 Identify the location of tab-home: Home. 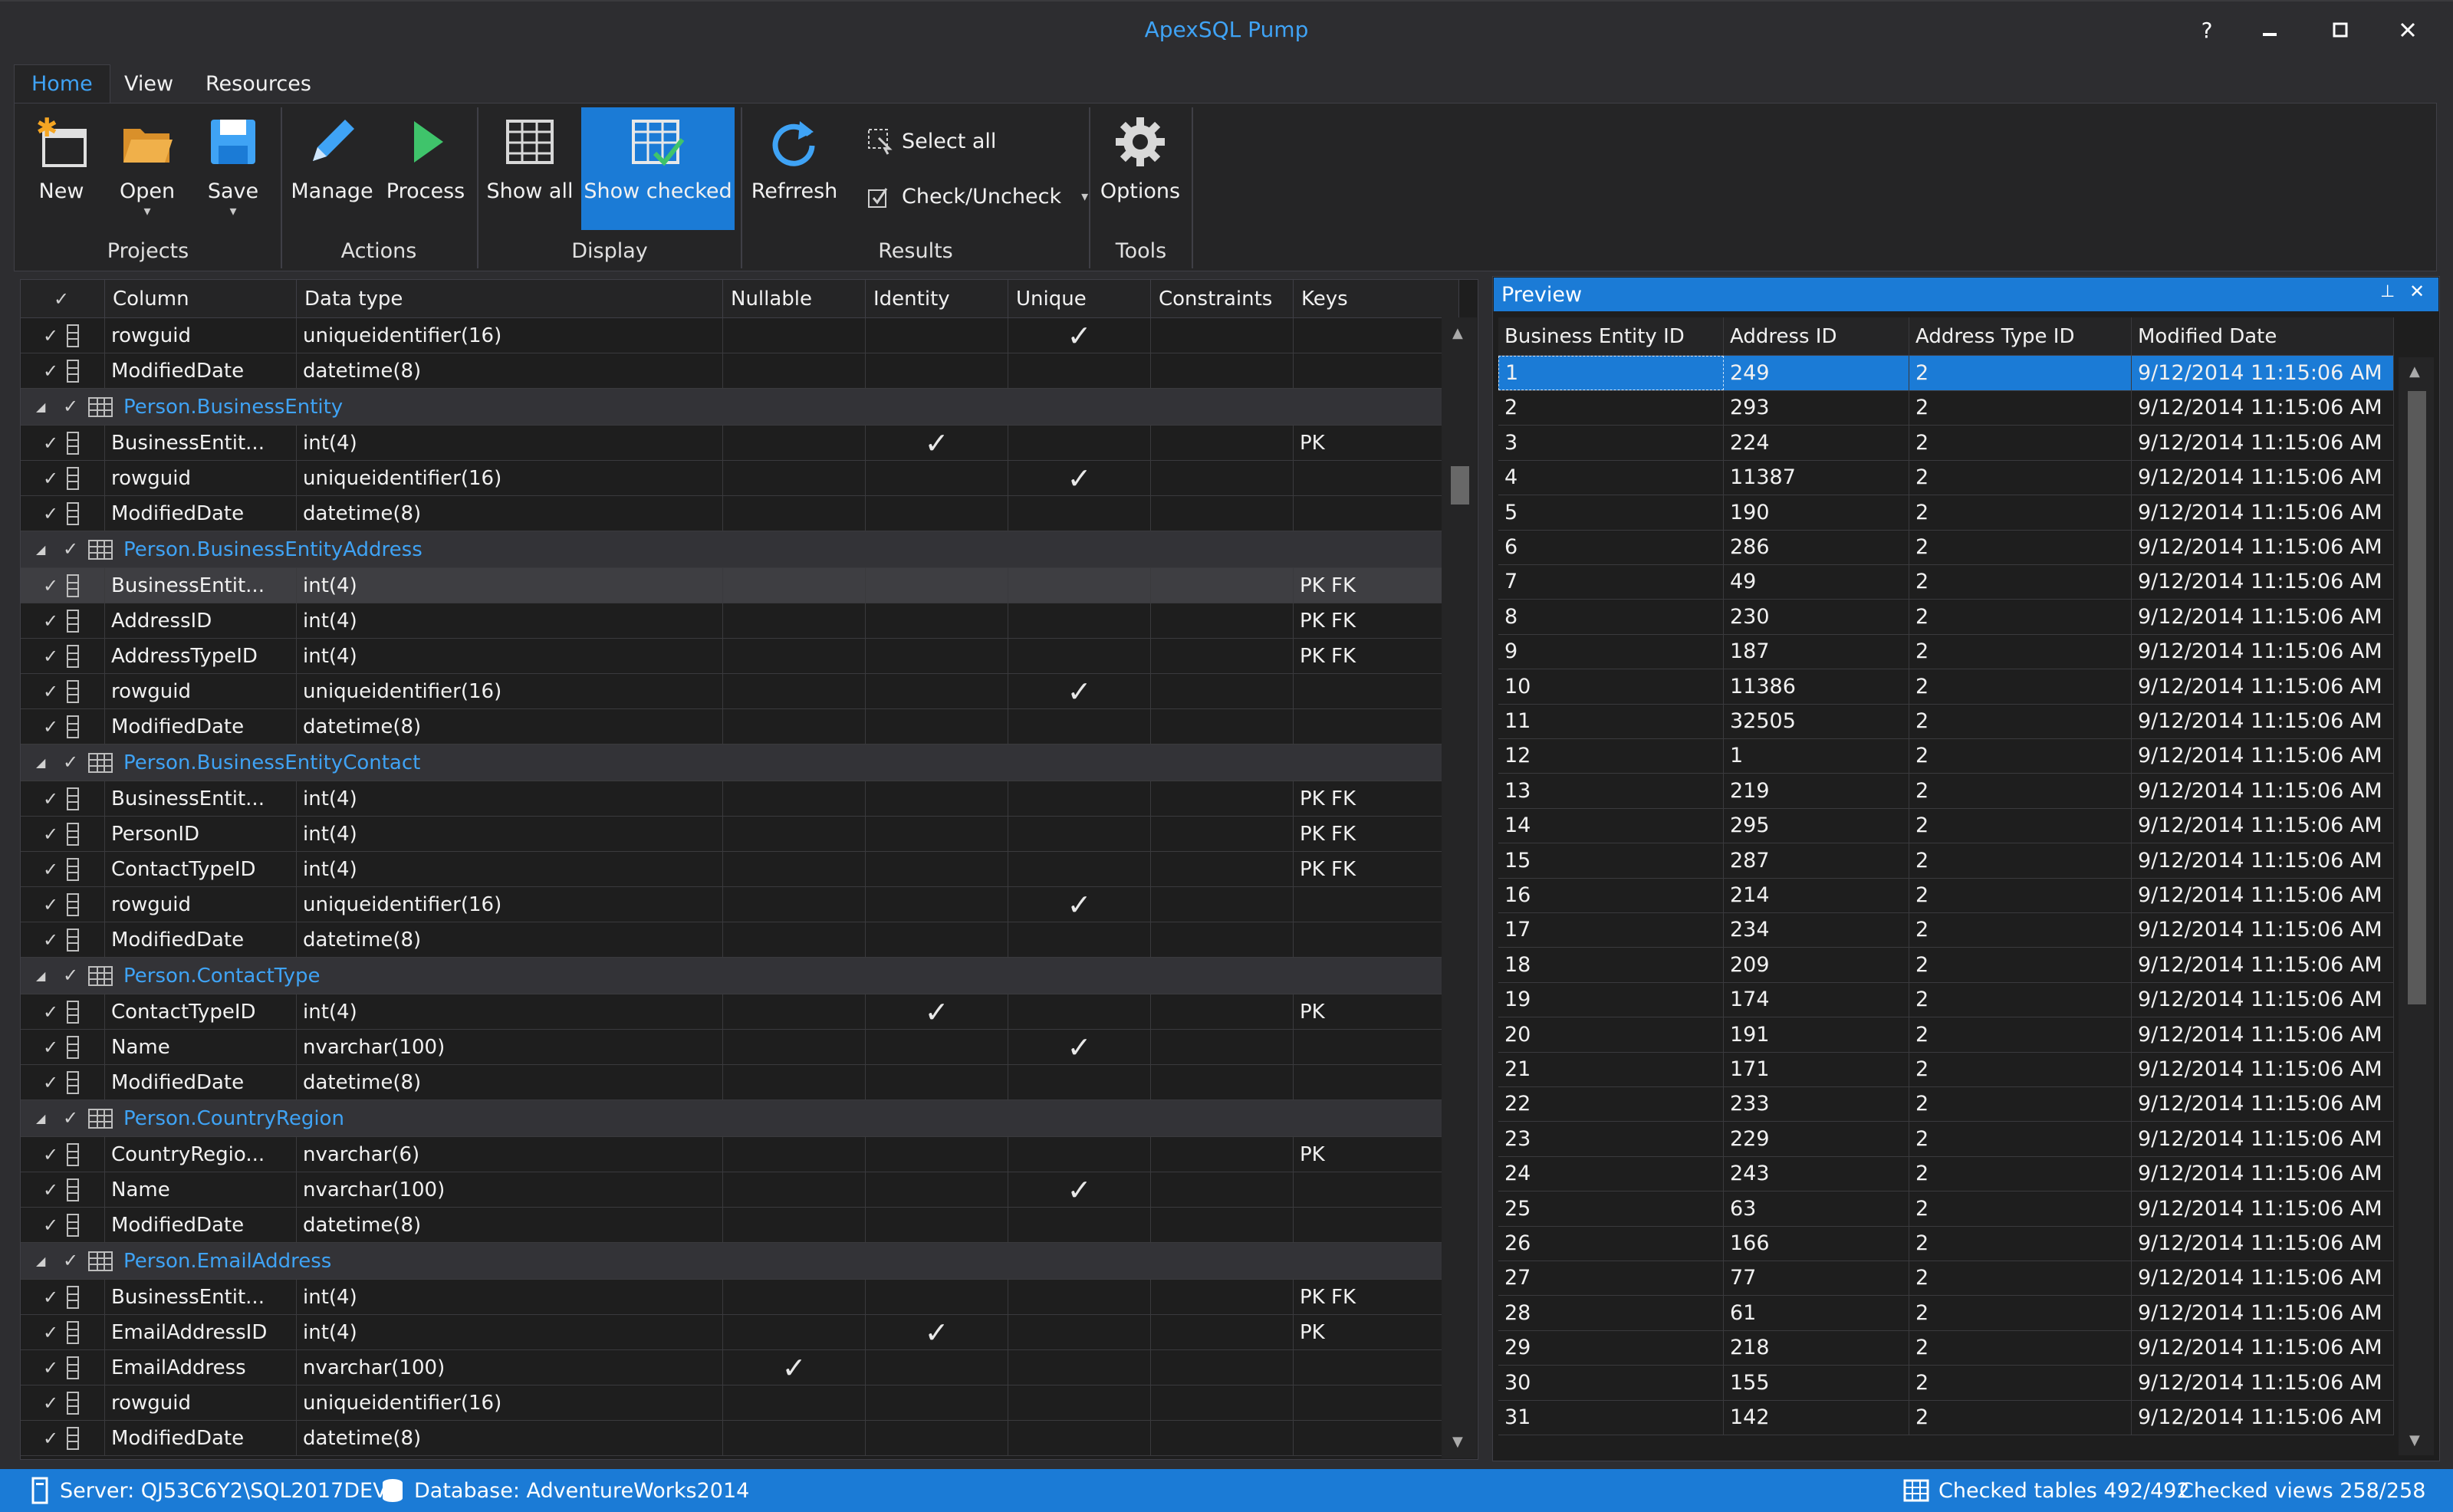
(62, 83).